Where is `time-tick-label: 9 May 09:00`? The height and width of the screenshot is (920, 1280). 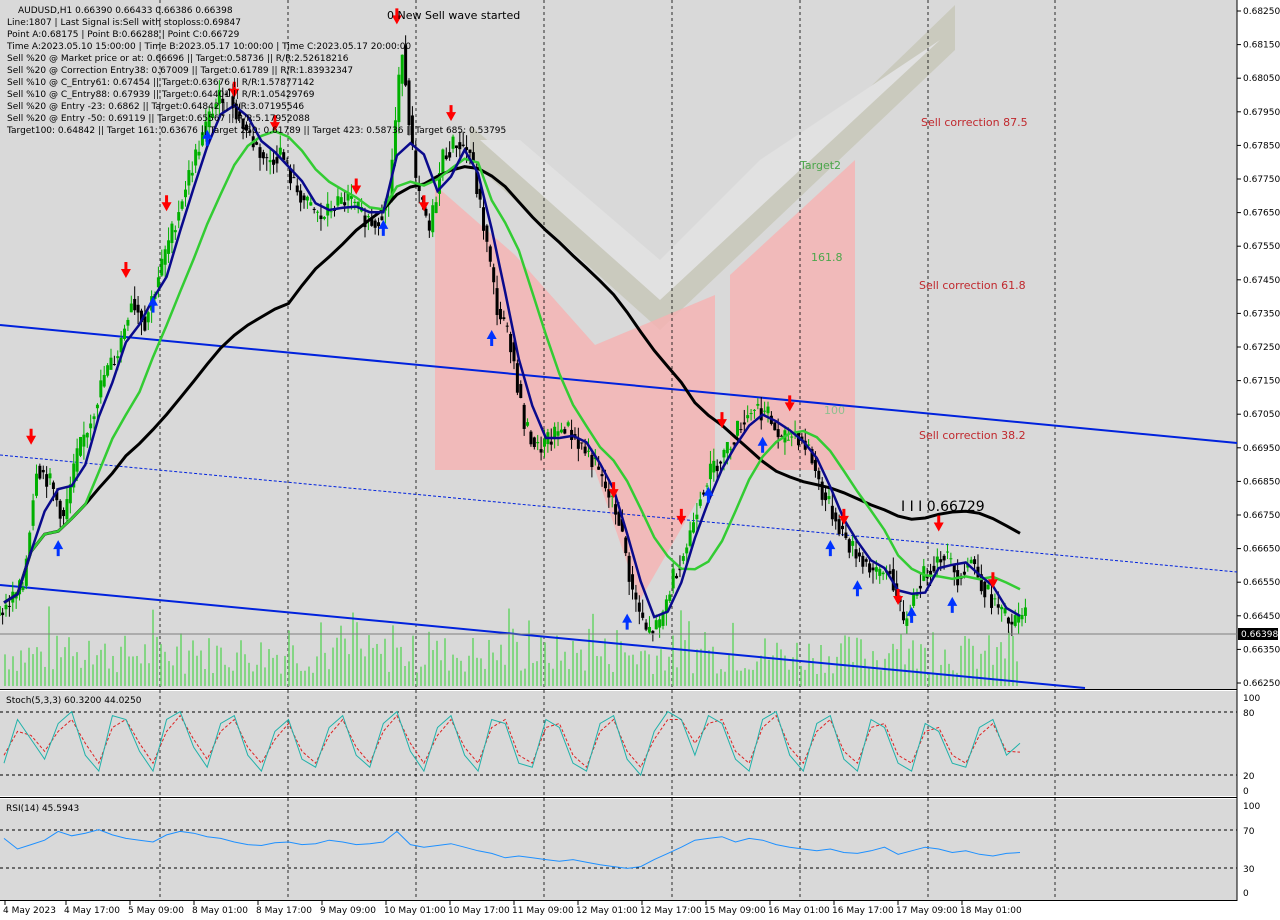
time-tick-label: 9 May 09:00 is located at coordinates (348, 911).